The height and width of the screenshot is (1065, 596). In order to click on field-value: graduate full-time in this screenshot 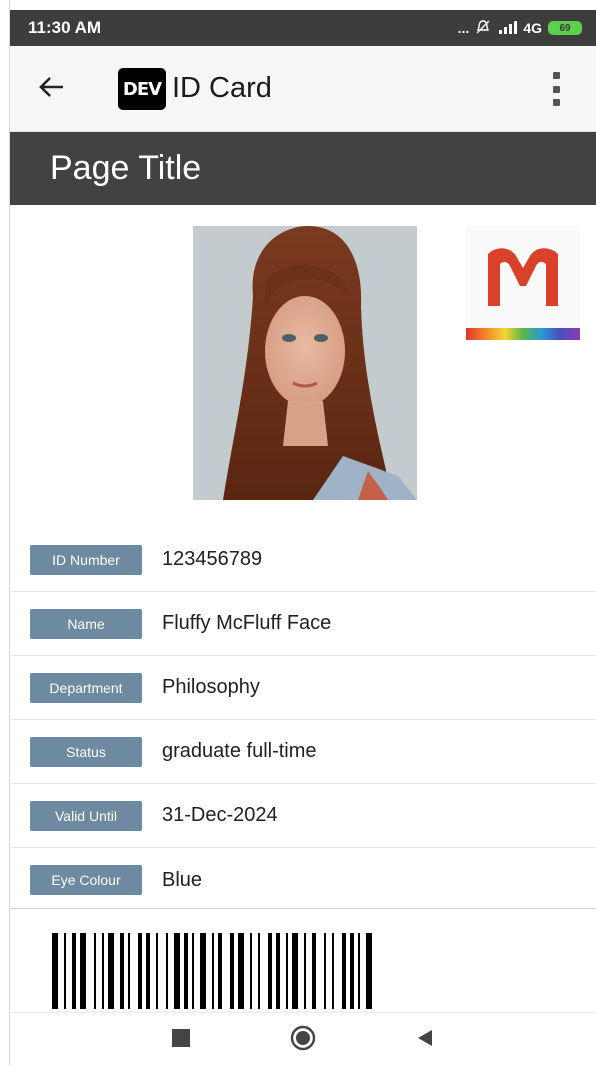, I will do `click(239, 751)`.